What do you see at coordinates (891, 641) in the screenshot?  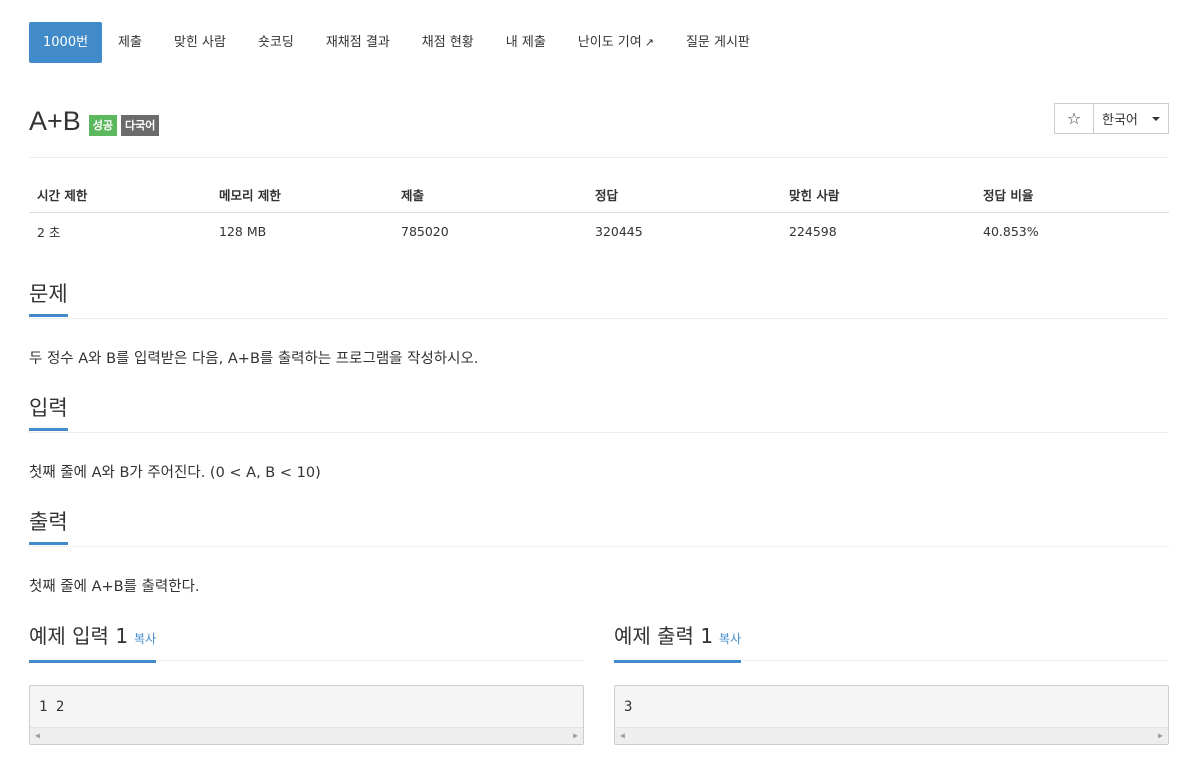 I see `sample-output-heading: 예제 출력 1 복사` at bounding box center [891, 641].